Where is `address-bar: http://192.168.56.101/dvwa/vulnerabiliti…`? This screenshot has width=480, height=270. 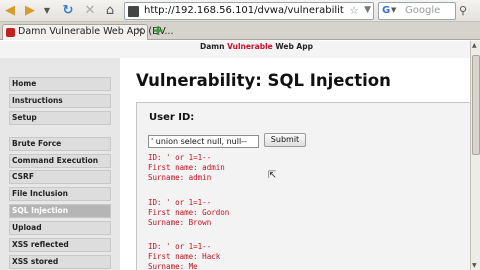
address-bar: http://192.168.56.101/dvwa/vulnerabiliti… is located at coordinates (249, 11).